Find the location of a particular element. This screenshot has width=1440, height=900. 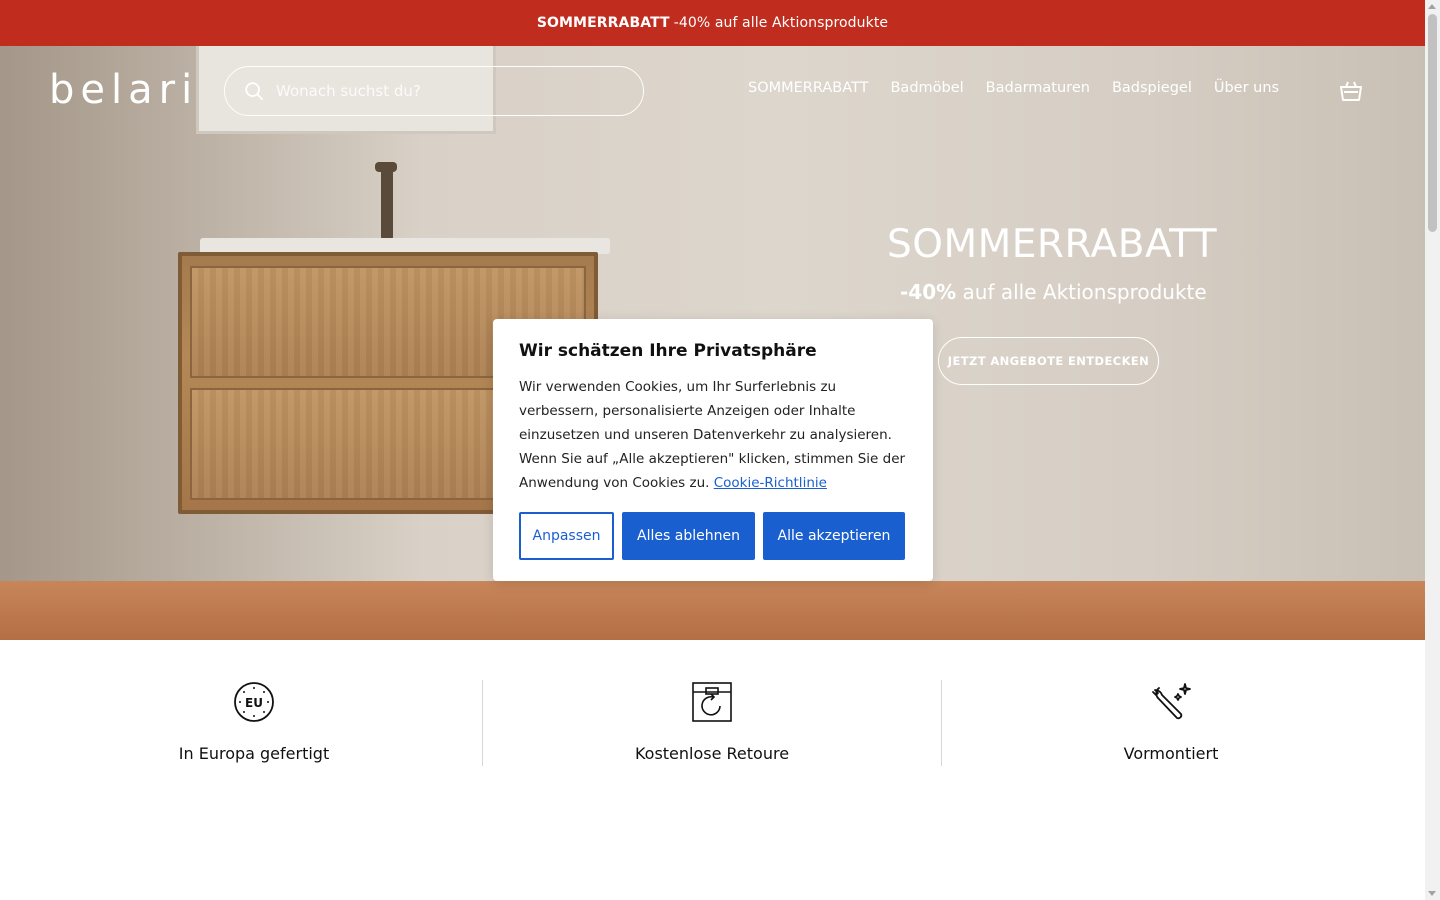

cookie-dialog-buttons: Anpassen Alles ablehnen Alle akzeptieren is located at coordinates (712, 536).